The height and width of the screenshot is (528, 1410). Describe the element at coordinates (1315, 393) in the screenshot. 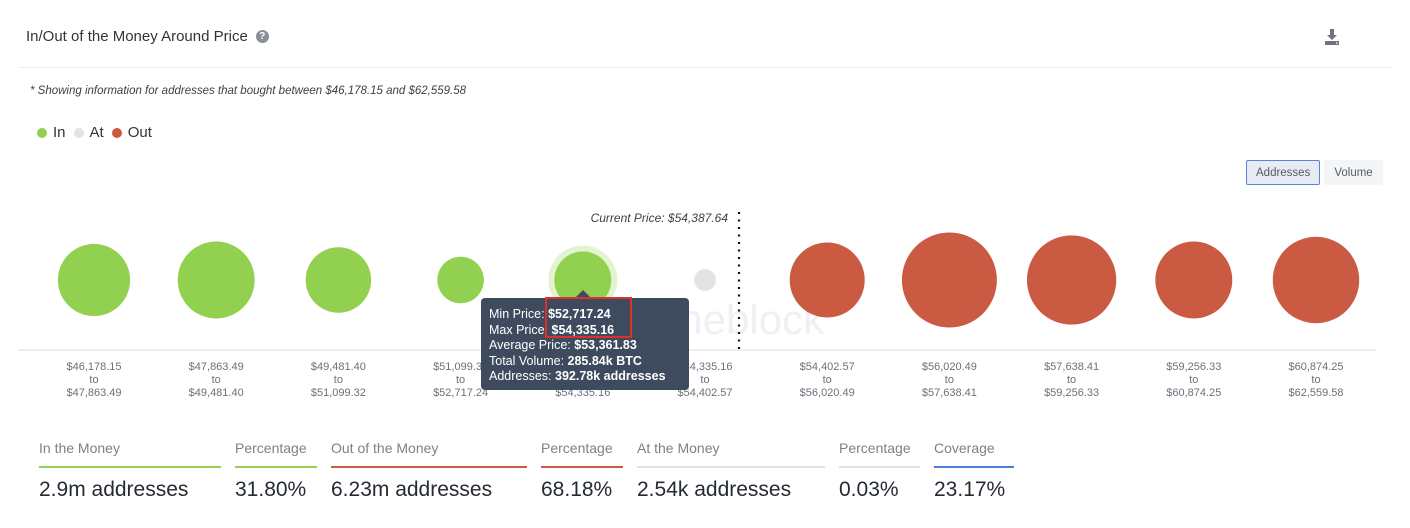

I see `tick-label-to: $62,559.58` at that location.